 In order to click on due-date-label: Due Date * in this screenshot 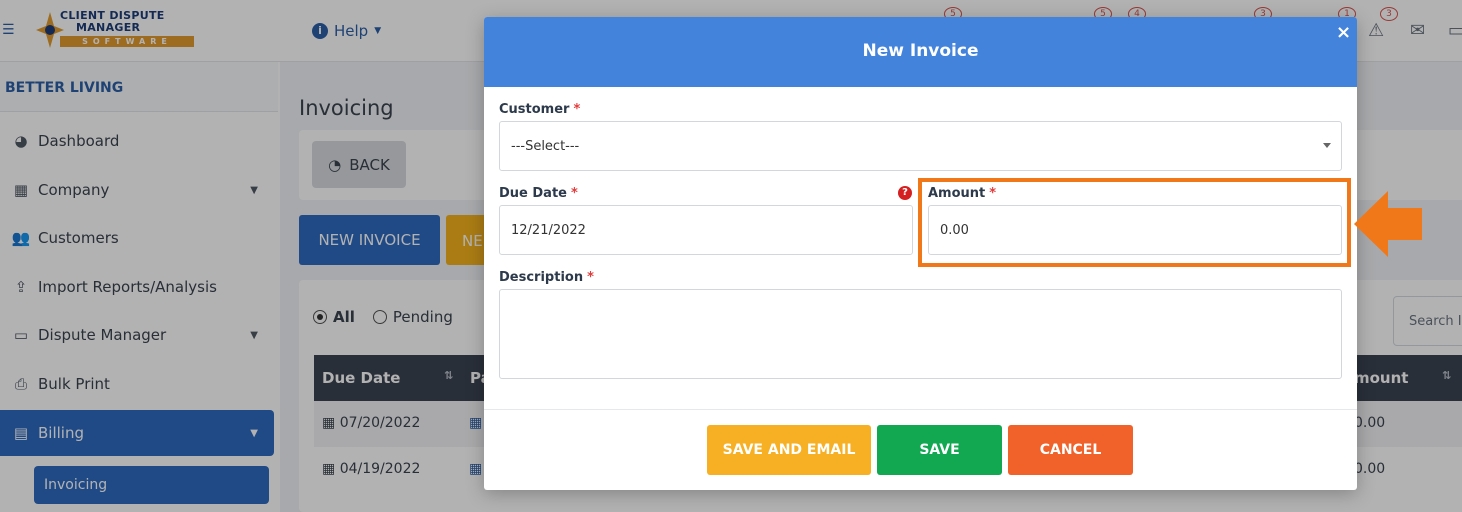, I will do `click(538, 193)`.